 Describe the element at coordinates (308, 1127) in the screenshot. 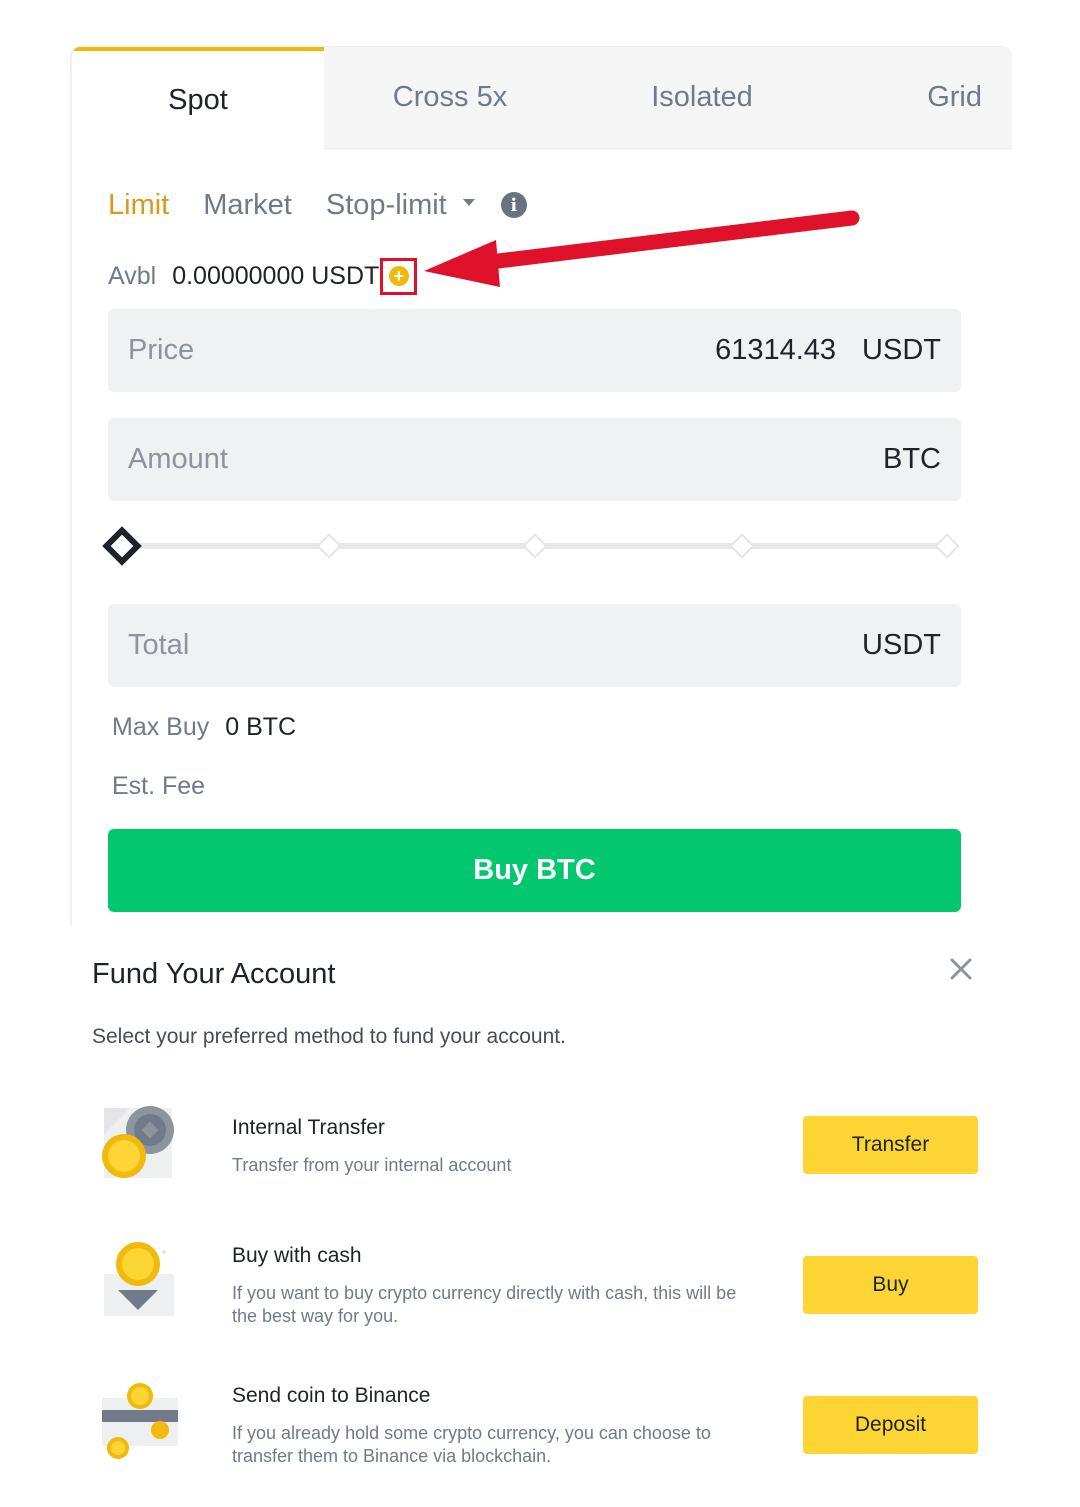

I see `method-title: Internal Transfer` at that location.